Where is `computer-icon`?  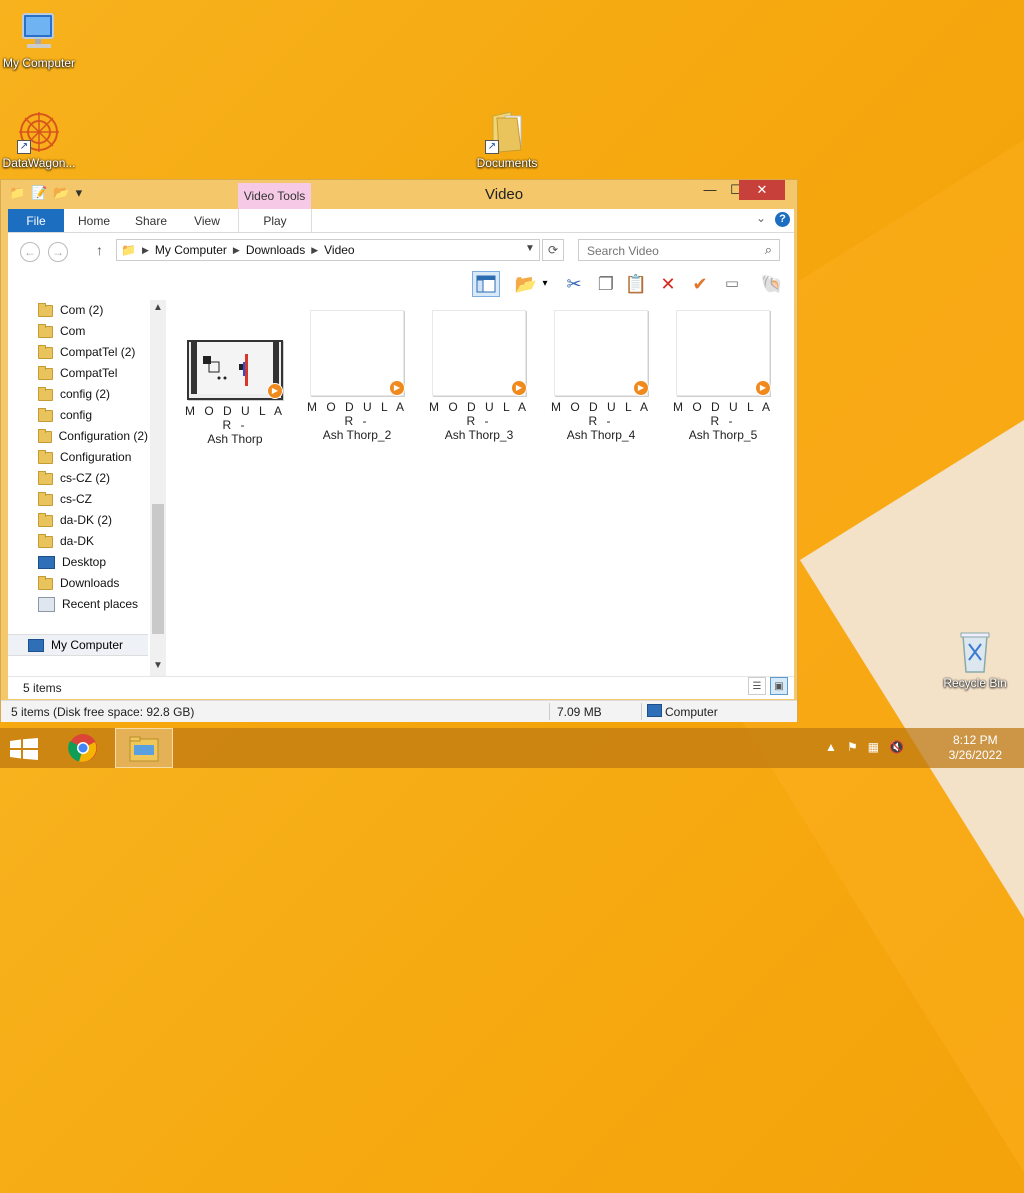 computer-icon is located at coordinates (654, 710).